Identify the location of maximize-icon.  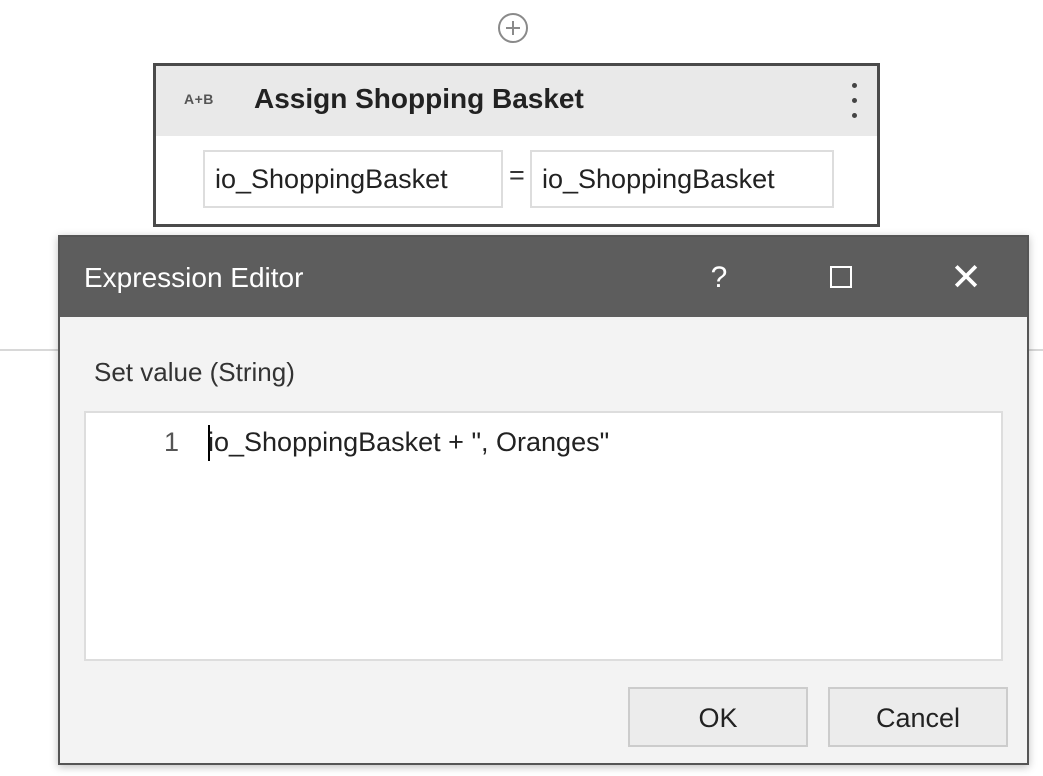
(841, 277).